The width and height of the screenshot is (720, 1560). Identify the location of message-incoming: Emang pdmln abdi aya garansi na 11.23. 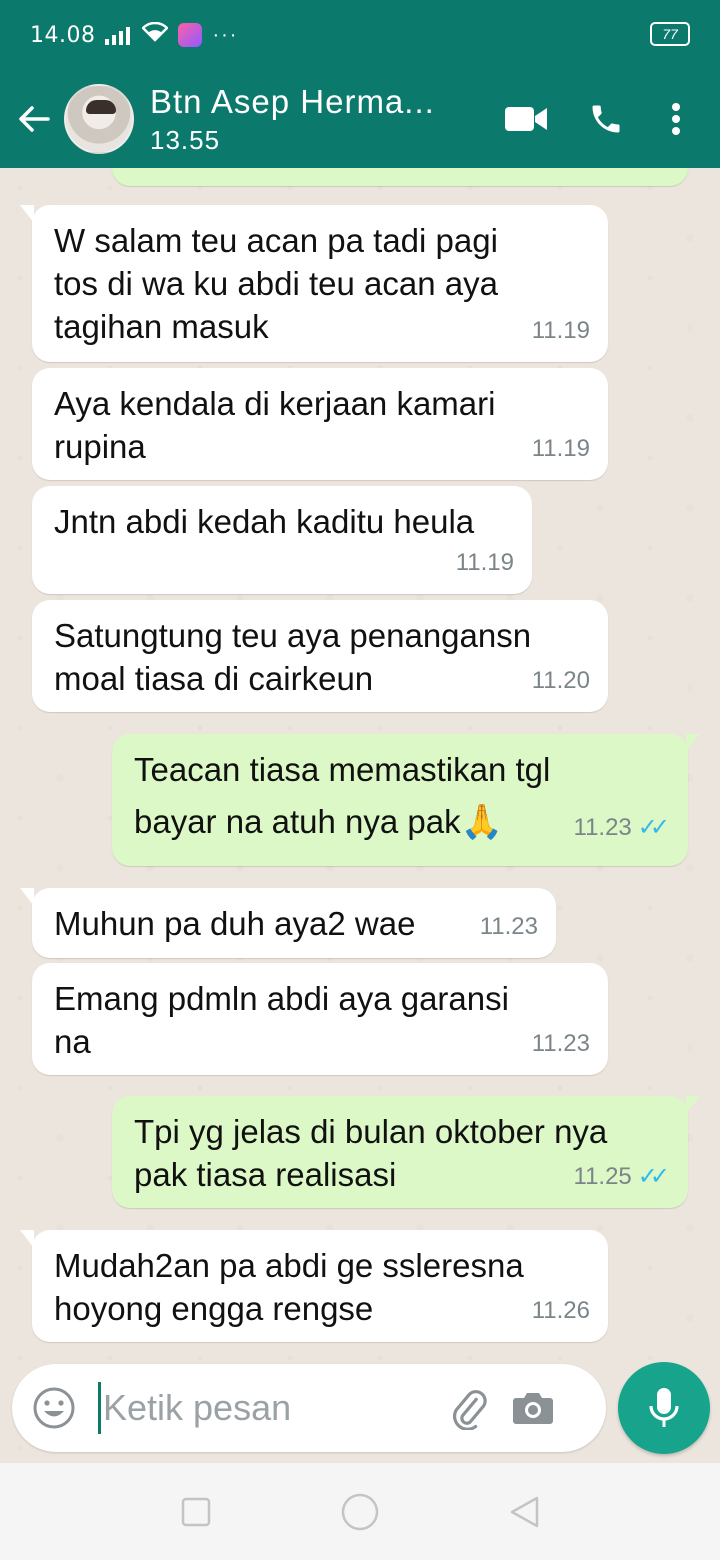
(320, 1019).